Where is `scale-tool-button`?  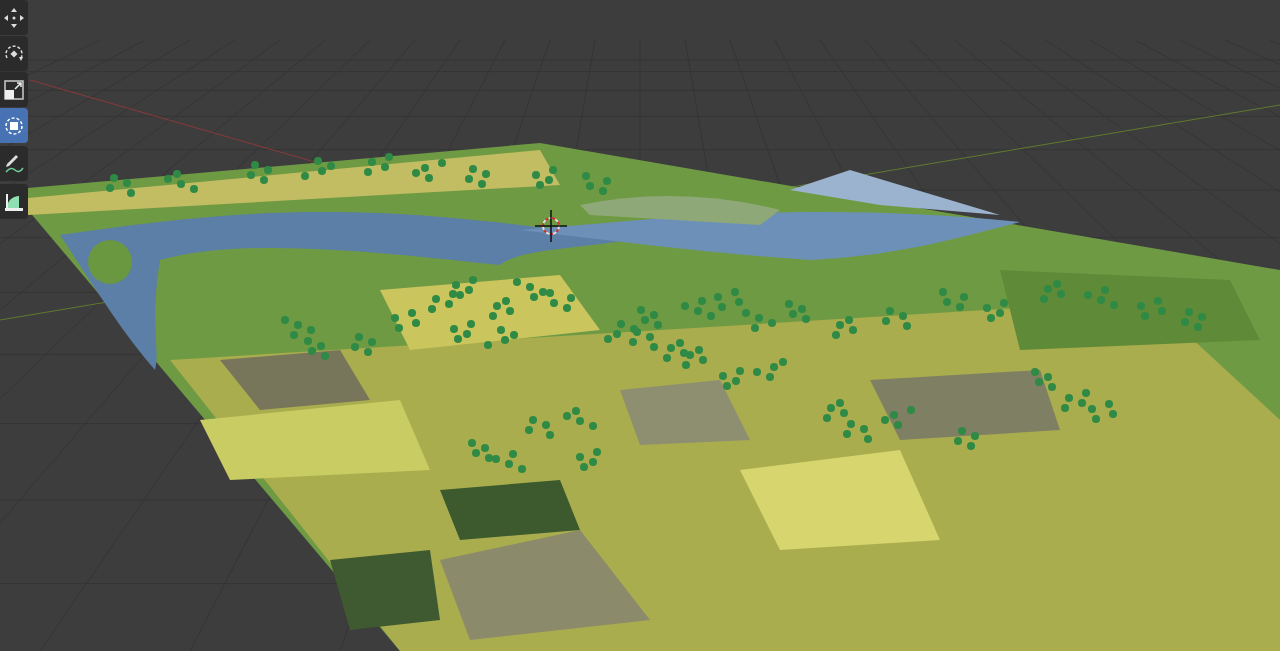 scale-tool-button is located at coordinates (14, 89).